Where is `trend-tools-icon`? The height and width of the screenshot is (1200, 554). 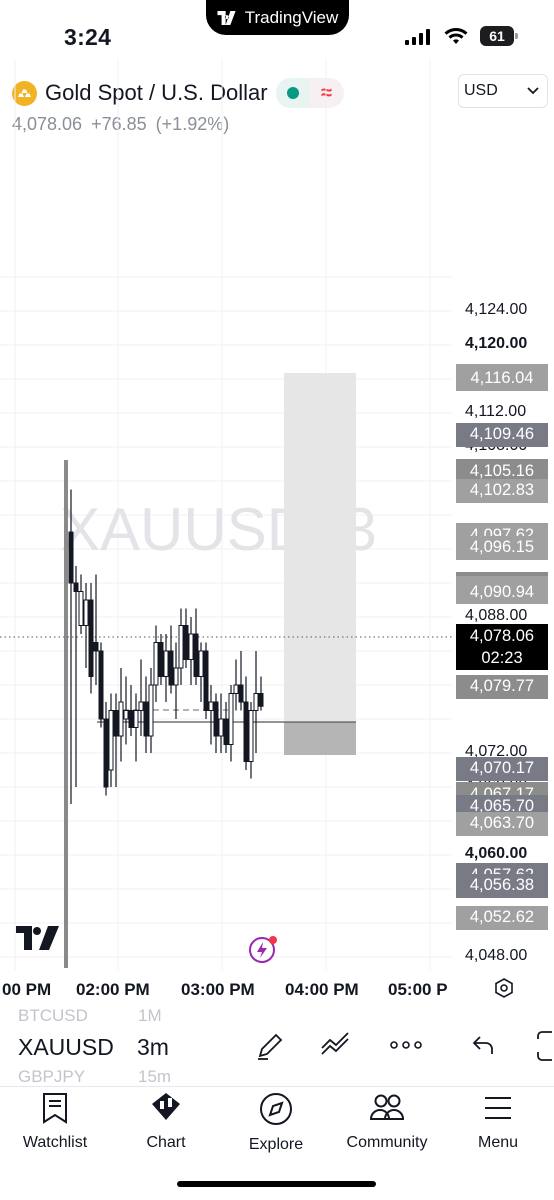 trend-tools-icon is located at coordinates (337, 1046).